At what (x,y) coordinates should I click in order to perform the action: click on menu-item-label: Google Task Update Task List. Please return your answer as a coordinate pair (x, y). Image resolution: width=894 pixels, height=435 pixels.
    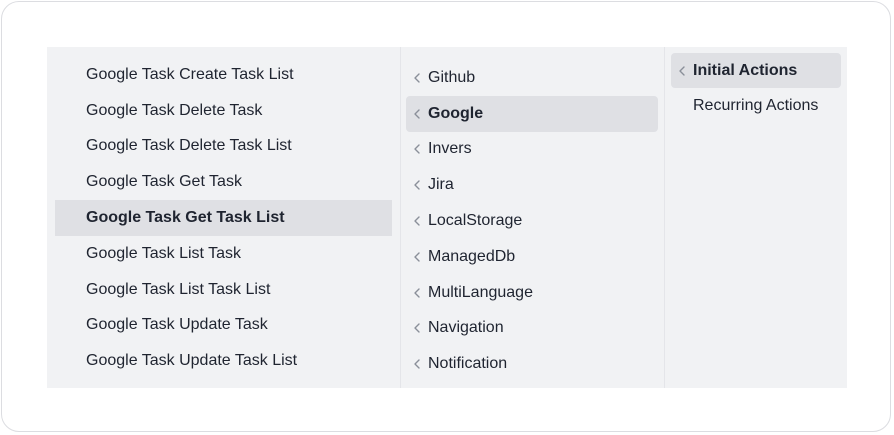
    Looking at the image, I should click on (192, 361).